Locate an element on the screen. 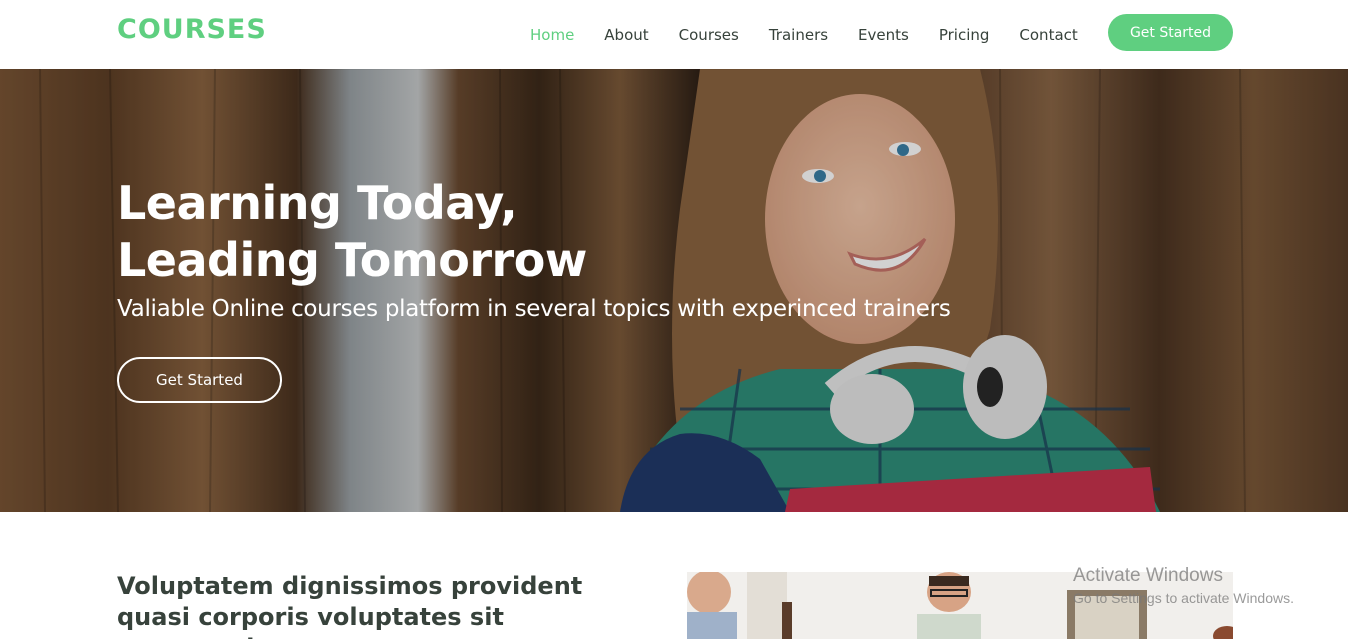 This screenshot has width=1348, height=639. nav-item-courses: Courses is located at coordinates (709, 35).